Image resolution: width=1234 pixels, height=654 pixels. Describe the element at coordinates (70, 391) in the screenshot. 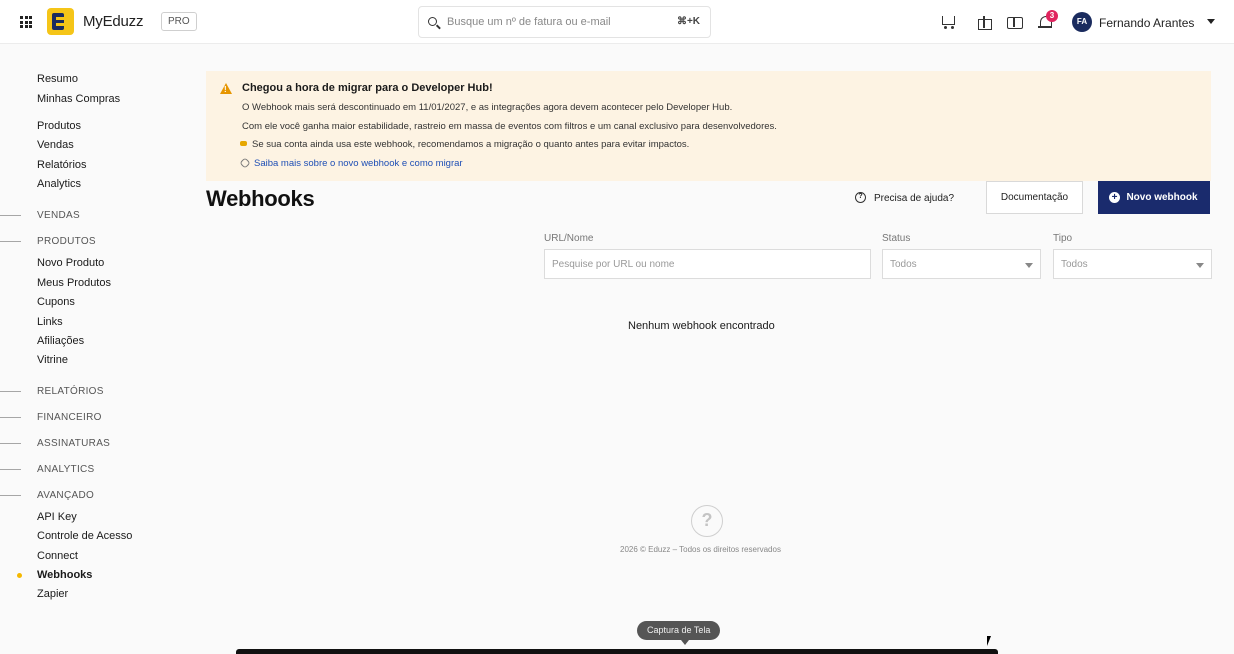

I see `section-relatorios: RELATÓRIOS` at that location.